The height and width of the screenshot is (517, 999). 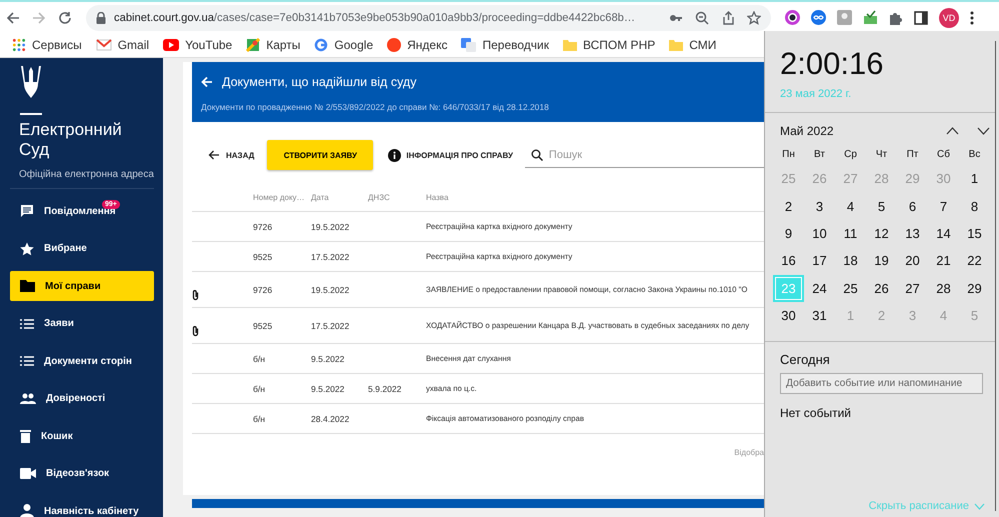 What do you see at coordinates (609, 45) in the screenshot?
I see `bookmark: ВСПОМ PHP` at bounding box center [609, 45].